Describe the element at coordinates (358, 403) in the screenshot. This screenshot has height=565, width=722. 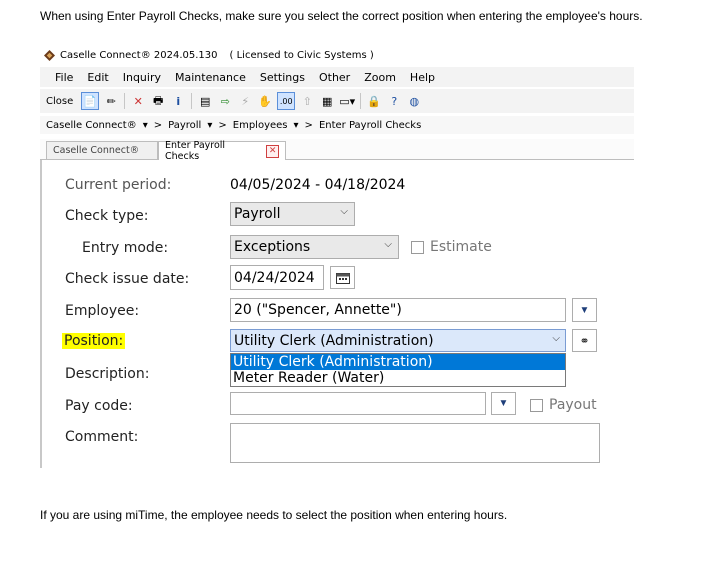
I see `pay-code-input` at that location.